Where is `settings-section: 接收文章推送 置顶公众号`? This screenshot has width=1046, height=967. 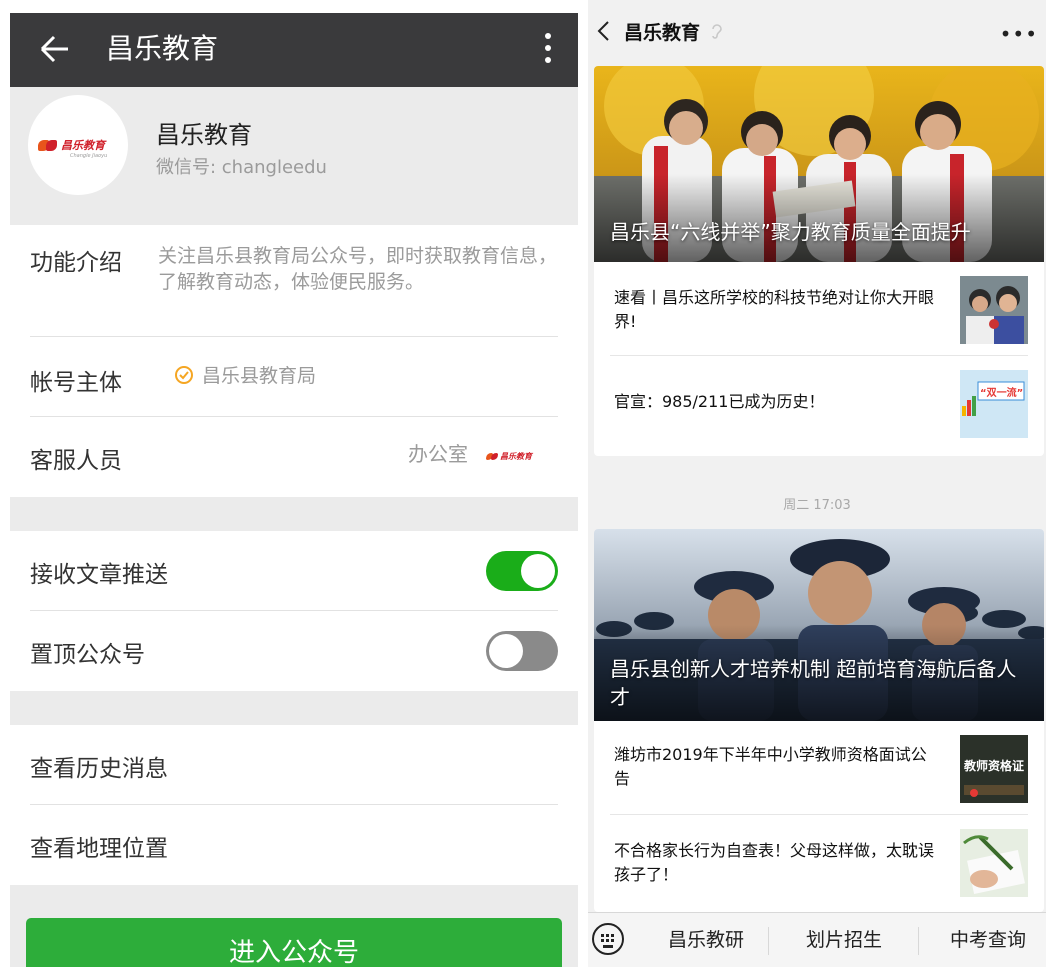
settings-section: 接收文章推送 置顶公众号 is located at coordinates (294, 611).